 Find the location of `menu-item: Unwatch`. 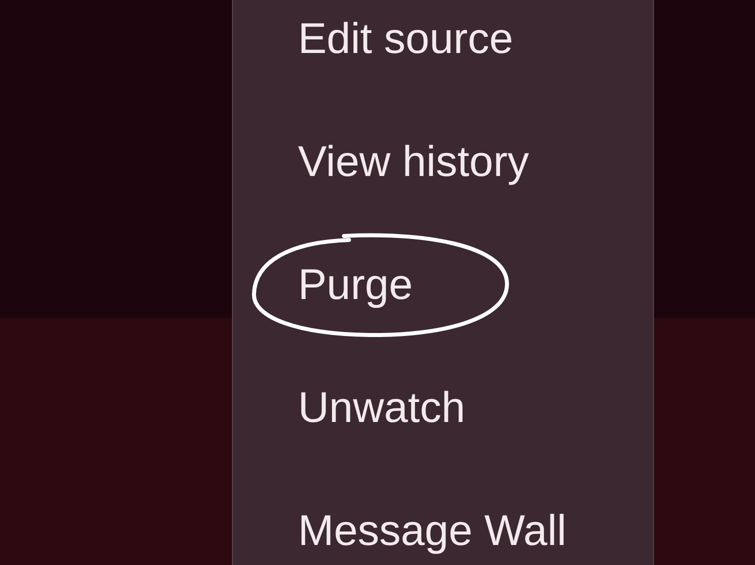

menu-item: Unwatch is located at coordinates (382, 408).